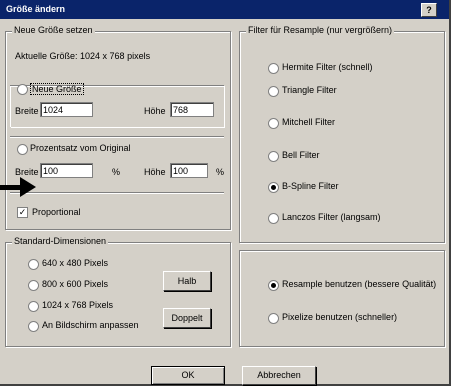 This screenshot has width=458, height=388. I want to click on new-size-radio, so click(22, 89).